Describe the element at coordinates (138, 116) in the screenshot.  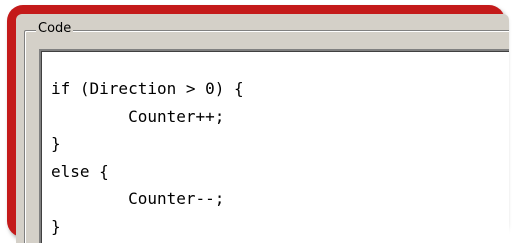
I see `code-line: Counter++;` at that location.